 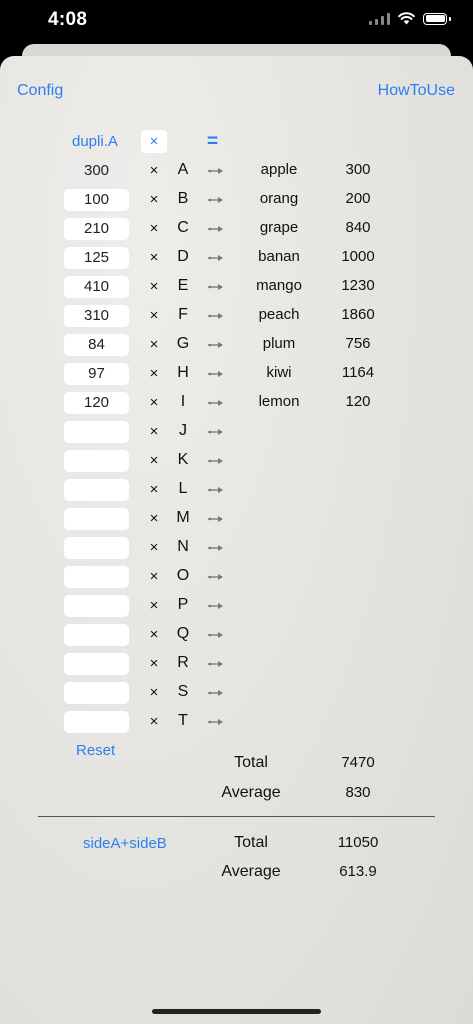 I want to click on item-result: 200, so click(x=358, y=198).